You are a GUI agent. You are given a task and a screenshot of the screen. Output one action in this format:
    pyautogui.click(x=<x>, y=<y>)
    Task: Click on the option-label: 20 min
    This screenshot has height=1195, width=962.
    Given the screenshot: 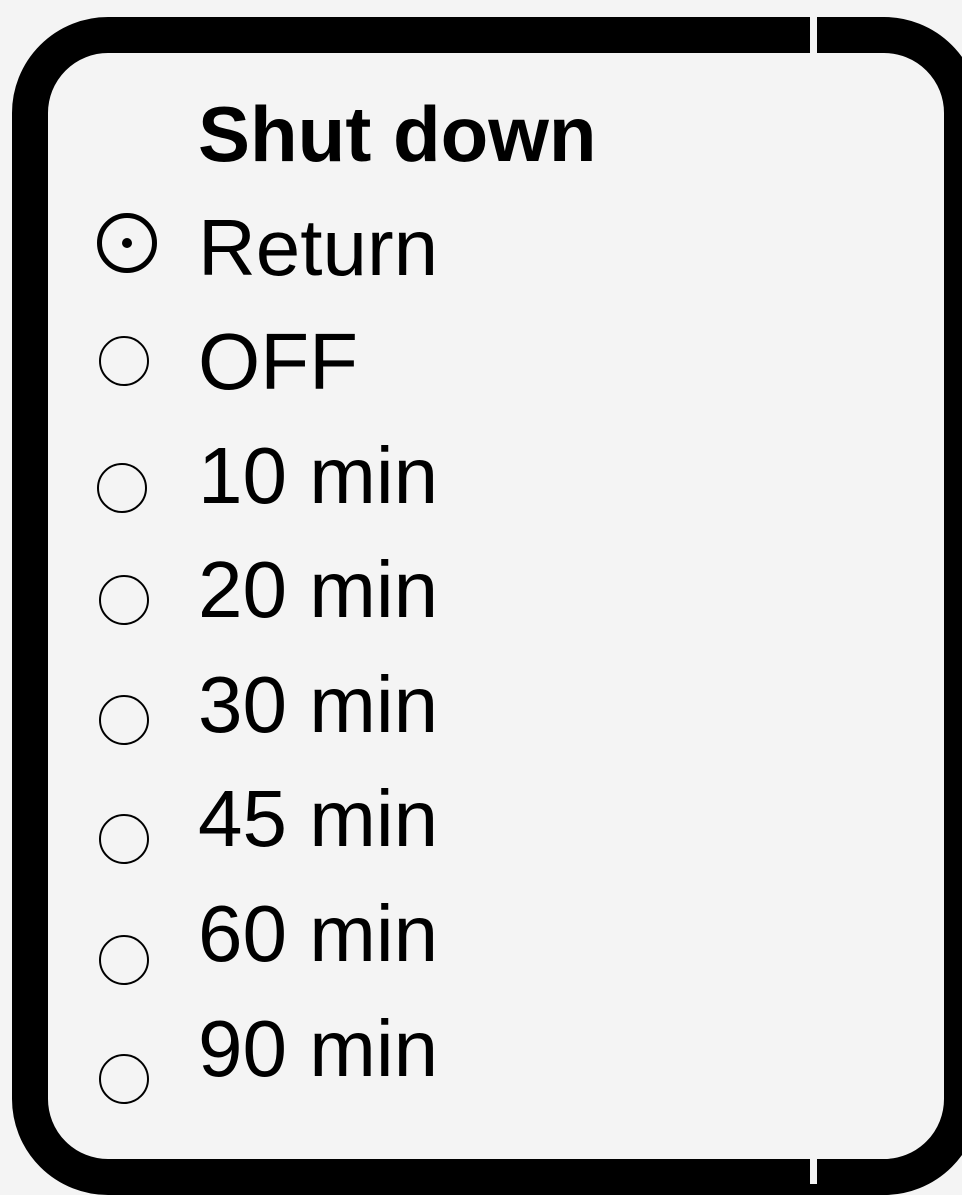 What is the action you would take?
    pyautogui.click(x=318, y=589)
    